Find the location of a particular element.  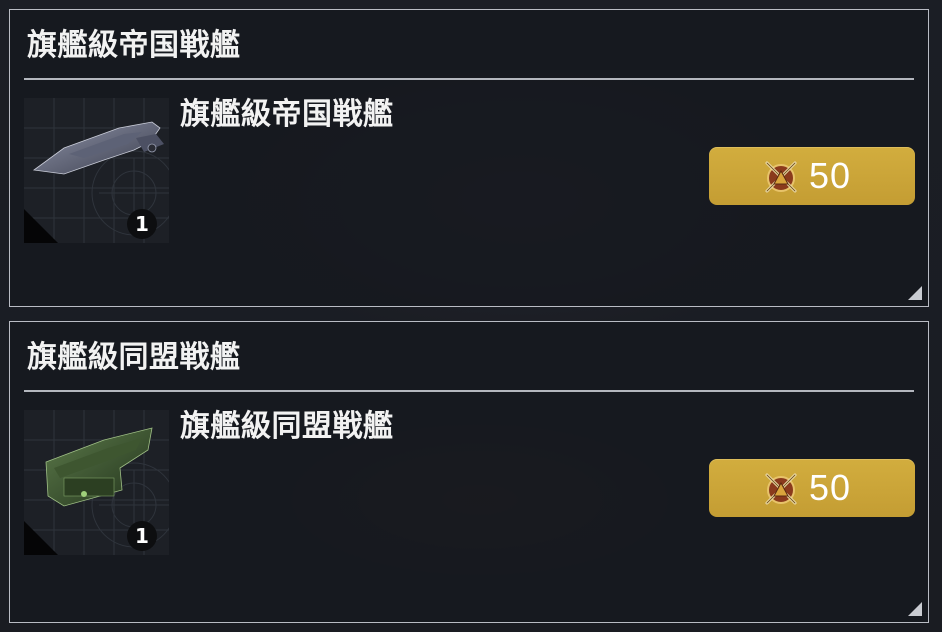

item-name: 旗艦級帝国戦艦 is located at coordinates (287, 114).